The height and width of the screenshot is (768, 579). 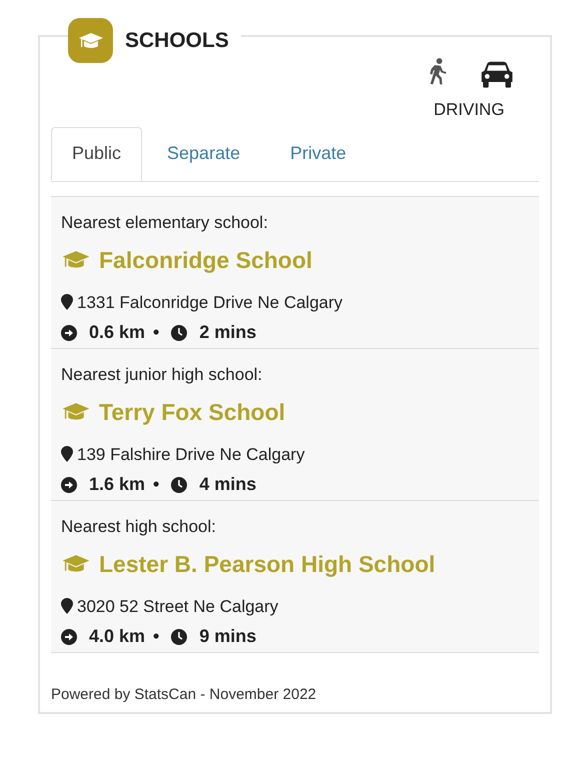 I want to click on school-level: Nearest elementary school:, so click(x=165, y=223).